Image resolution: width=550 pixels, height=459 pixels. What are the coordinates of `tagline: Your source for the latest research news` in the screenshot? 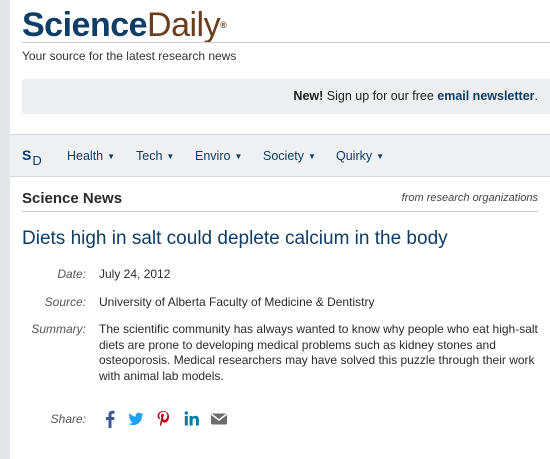 It's located at (129, 56).